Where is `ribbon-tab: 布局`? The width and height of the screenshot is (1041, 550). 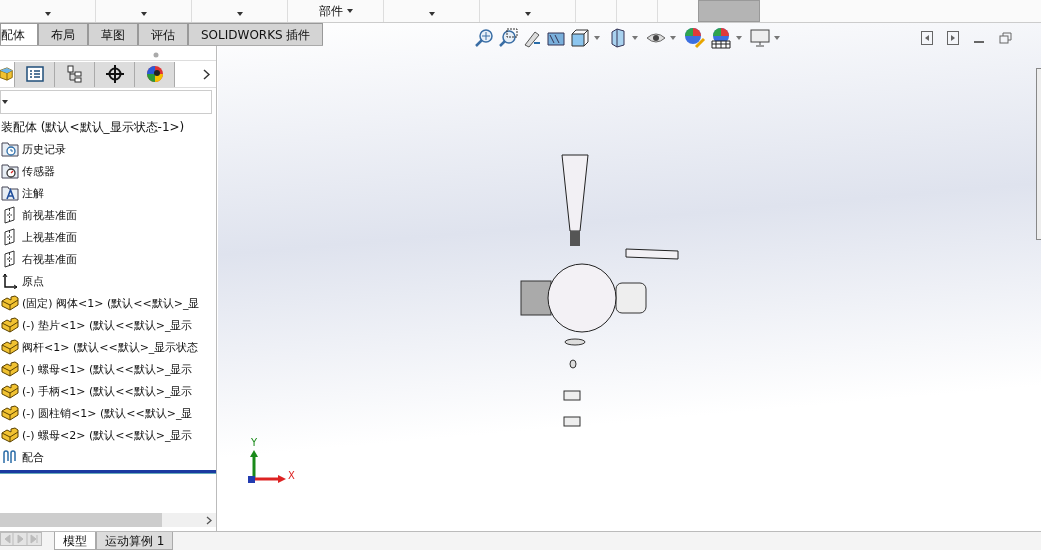 ribbon-tab: 布局 is located at coordinates (63, 34).